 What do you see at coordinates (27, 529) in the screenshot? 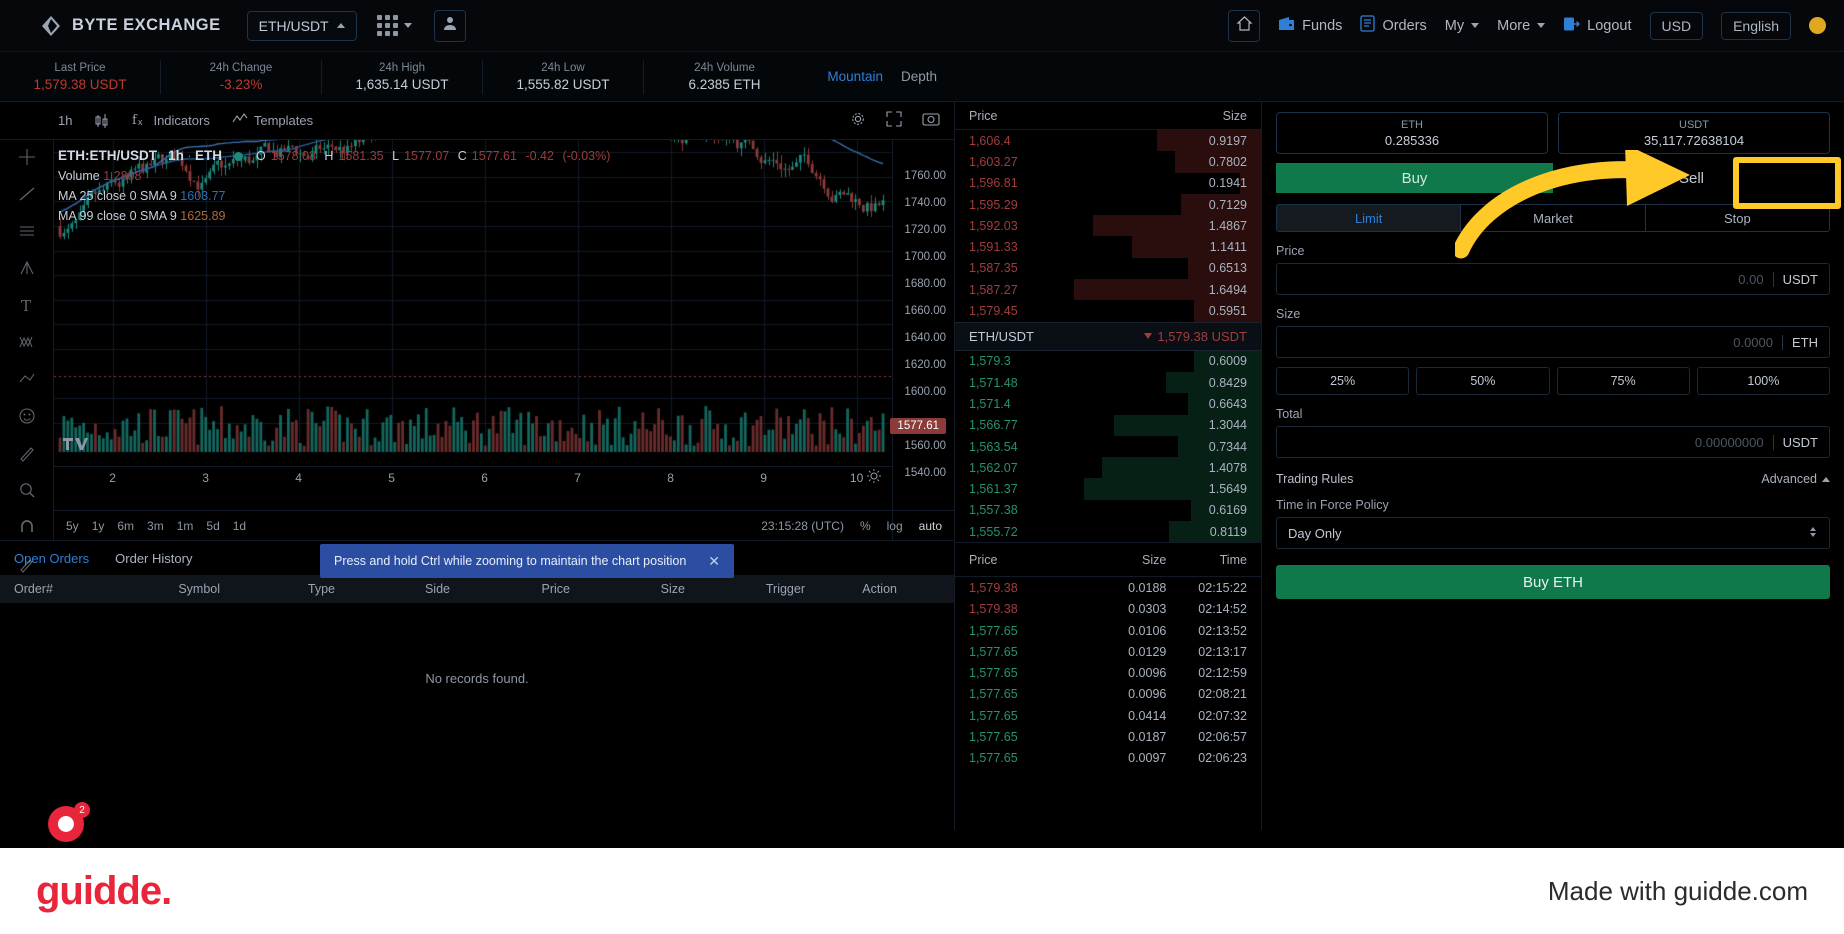
I see `magnet-icon` at bounding box center [27, 529].